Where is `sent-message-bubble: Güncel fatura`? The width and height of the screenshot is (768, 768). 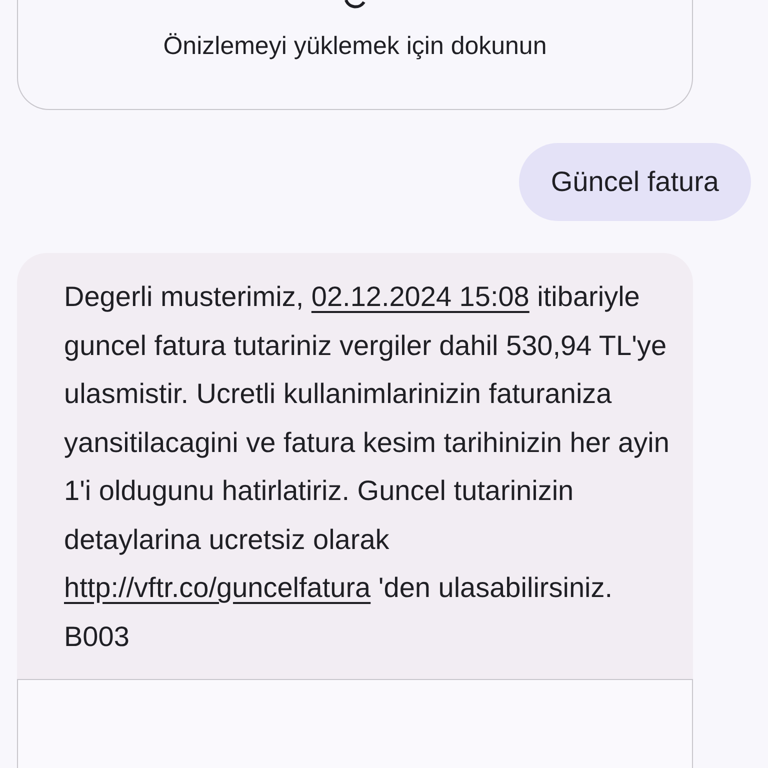 sent-message-bubble: Güncel fatura is located at coordinates (634, 182).